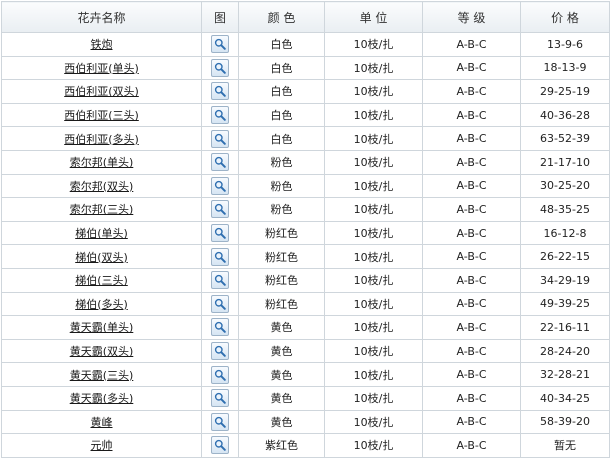 The image size is (610, 473). I want to click on flower-name-link: 黄天霸(单头), so click(102, 327).